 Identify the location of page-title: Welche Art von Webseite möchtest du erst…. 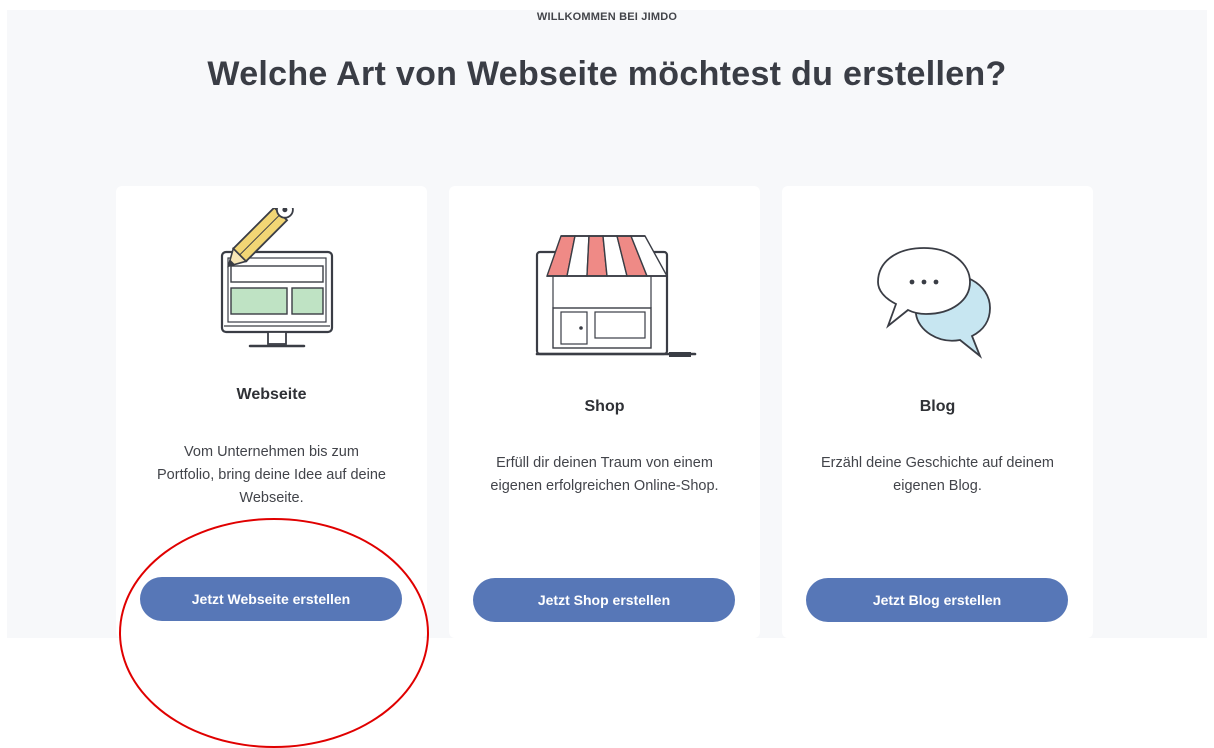
(607, 74).